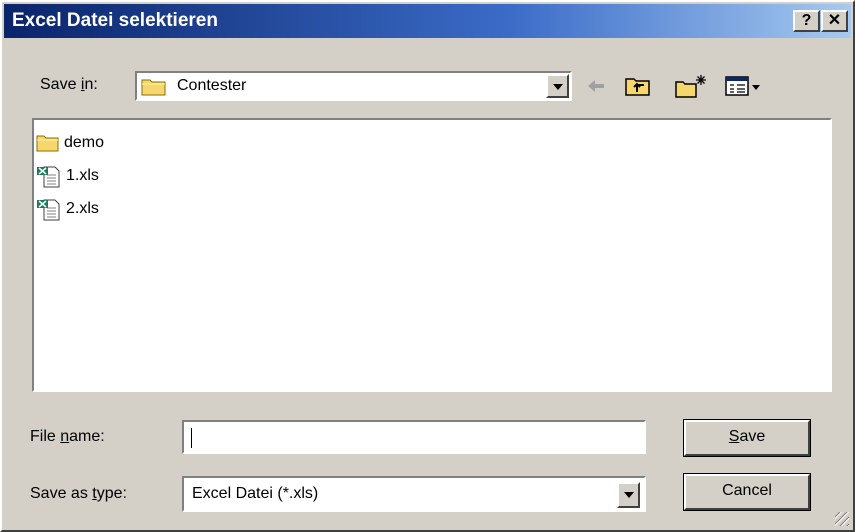 Image resolution: width=855 pixels, height=532 pixels. Describe the element at coordinates (212, 85) in the screenshot. I see `save-in-value: Contester` at that location.